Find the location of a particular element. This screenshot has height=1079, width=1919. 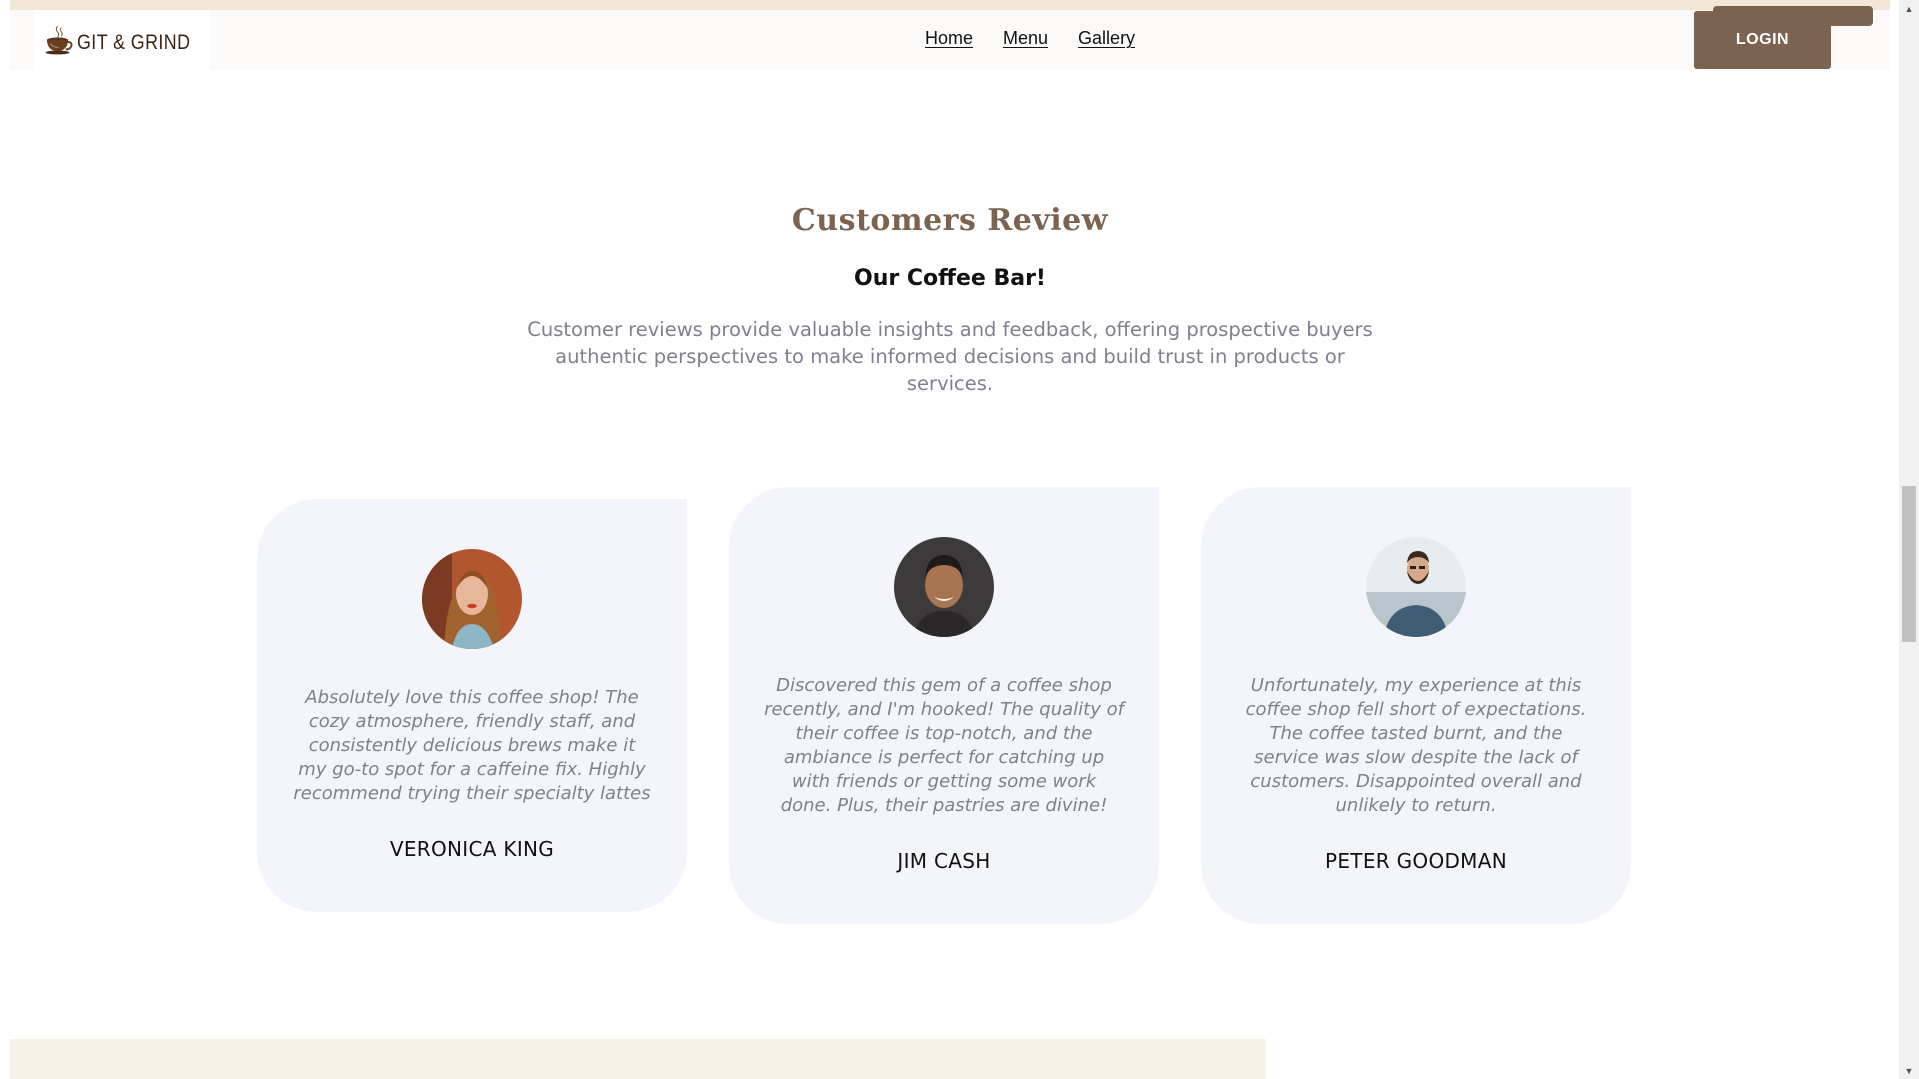

scrollbar-thumb is located at coordinates (1909, 564).